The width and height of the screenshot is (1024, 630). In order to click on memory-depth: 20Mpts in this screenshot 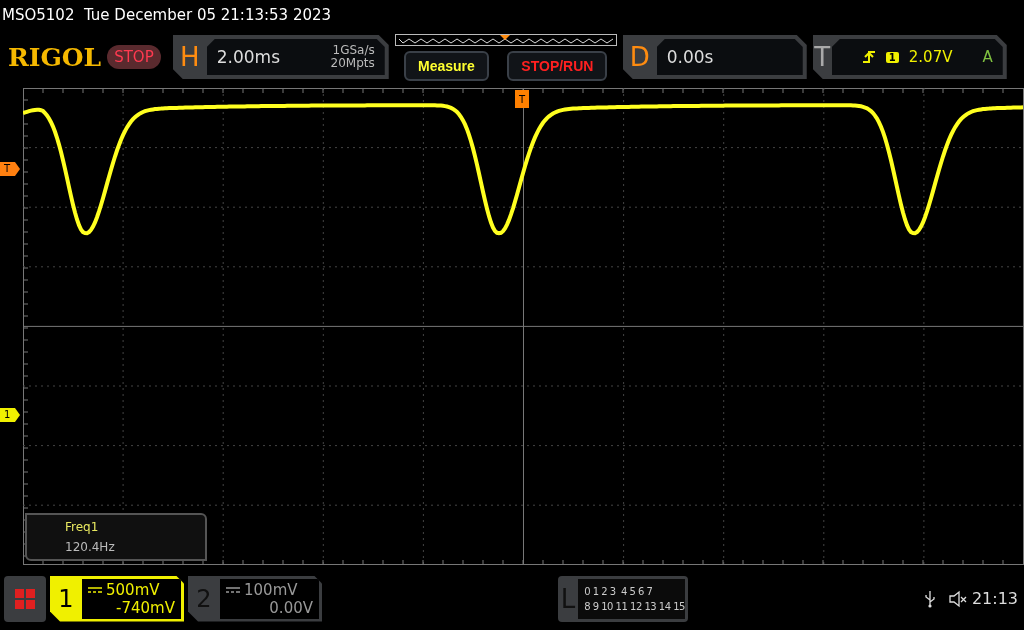, I will do `click(352, 63)`.